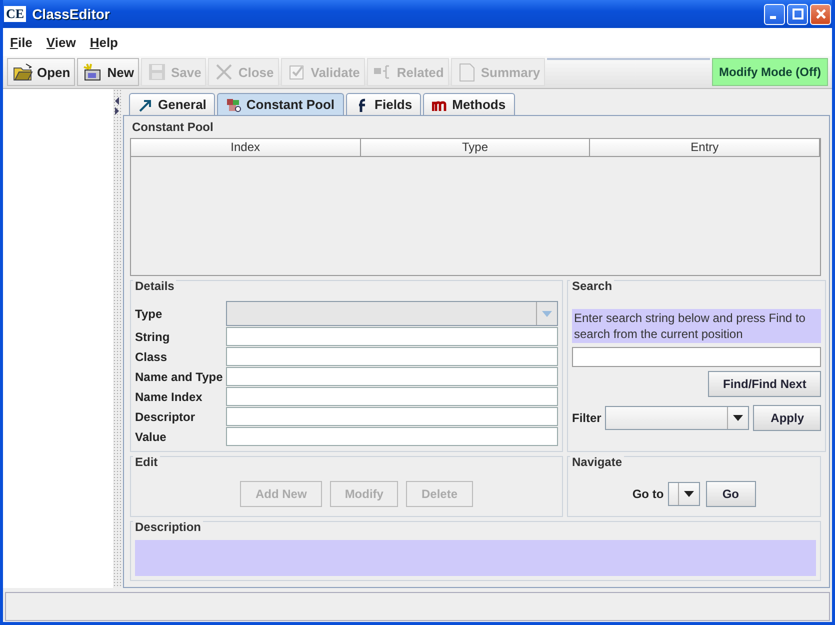 This screenshot has width=835, height=625. I want to click on search-hint: Enter search string below and press Find to search from the current position, so click(697, 326).